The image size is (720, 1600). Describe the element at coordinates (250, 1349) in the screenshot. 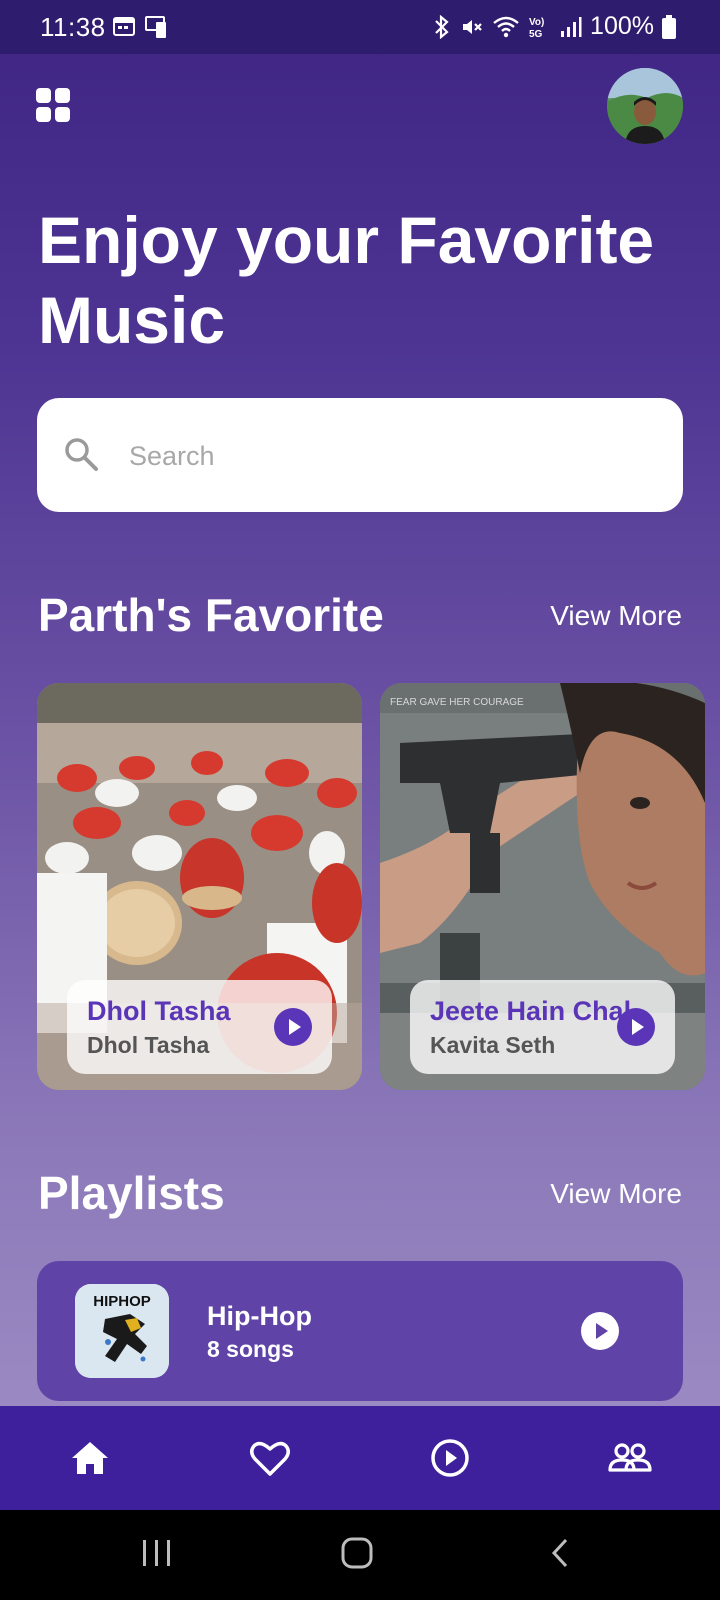

I see `playlist-song-count: 8 songs` at that location.